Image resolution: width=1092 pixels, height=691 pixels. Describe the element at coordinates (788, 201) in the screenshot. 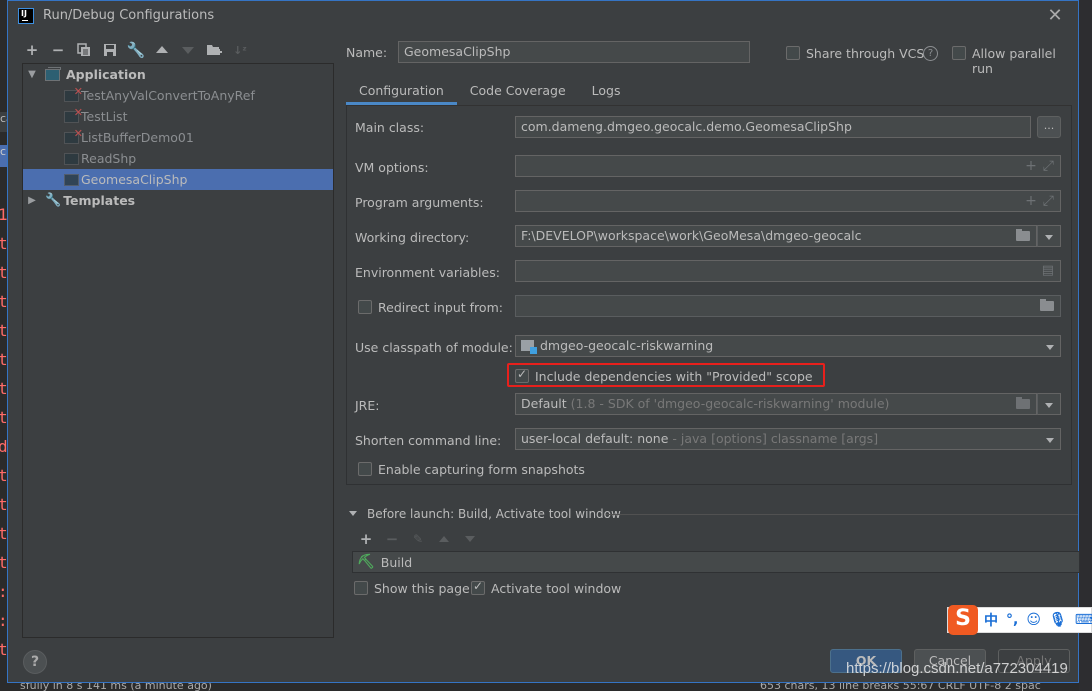

I see `program-arguments-input: + ⤢` at that location.